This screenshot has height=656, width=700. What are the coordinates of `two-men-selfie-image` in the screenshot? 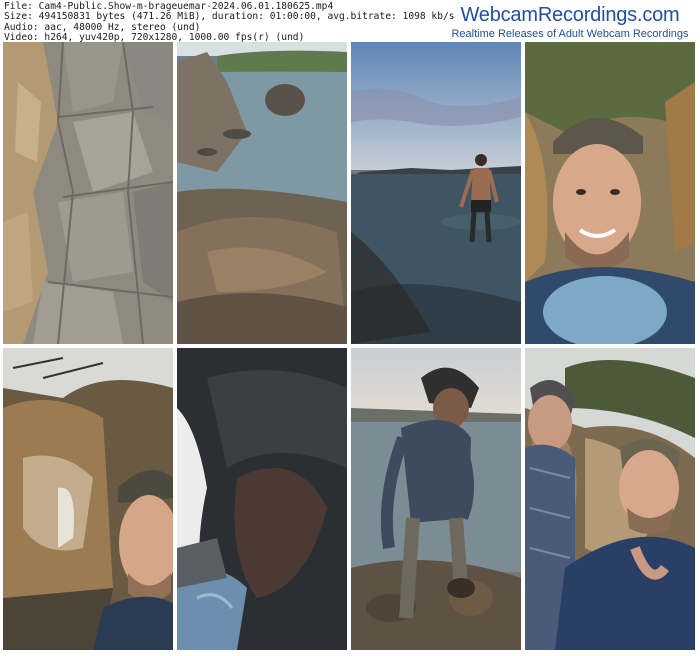 It's located at (610, 499).